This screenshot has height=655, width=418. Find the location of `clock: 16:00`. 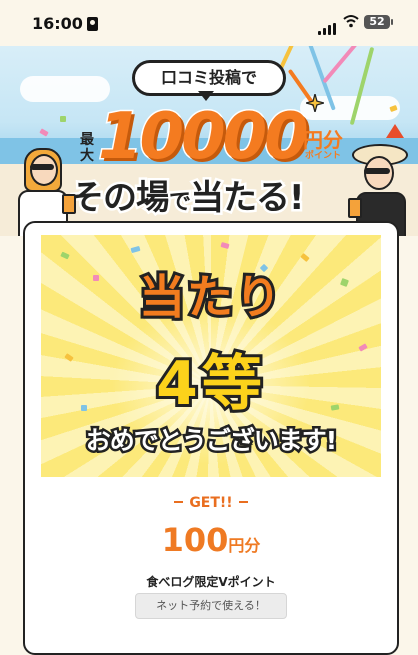

clock: 16:00 is located at coordinates (65, 23).